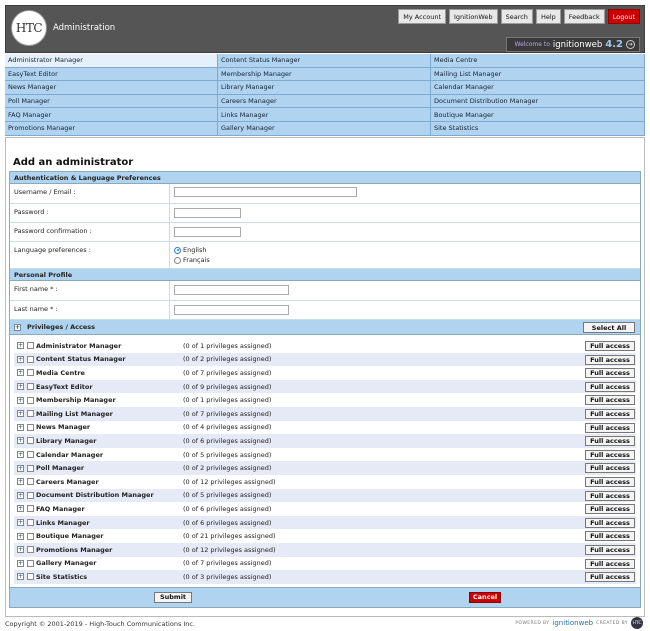  What do you see at coordinates (538, 88) in the screenshot?
I see `module-link-calendar-manager: Calendar Manager` at bounding box center [538, 88].